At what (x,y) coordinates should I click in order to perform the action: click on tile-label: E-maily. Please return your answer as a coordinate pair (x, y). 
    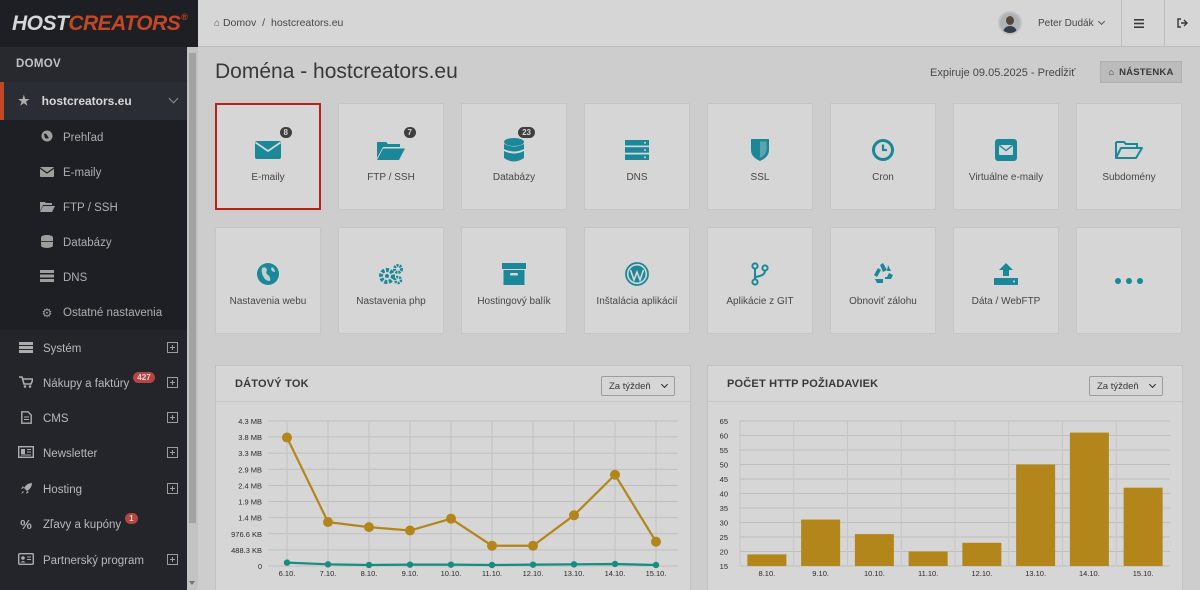
    Looking at the image, I should click on (268, 177).